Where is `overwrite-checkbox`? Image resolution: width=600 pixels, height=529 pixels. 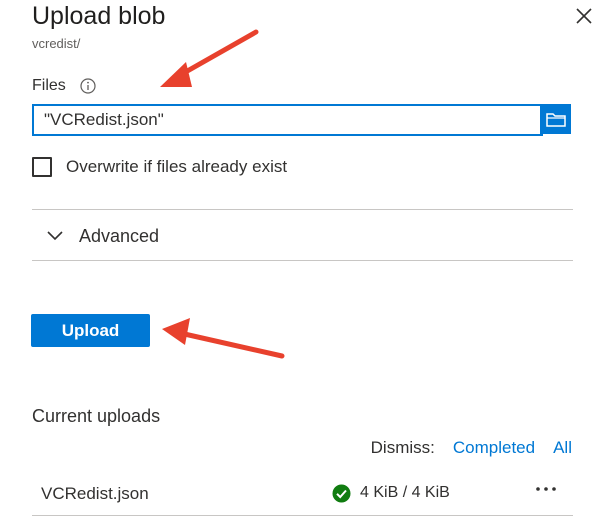
overwrite-checkbox is located at coordinates (42, 167).